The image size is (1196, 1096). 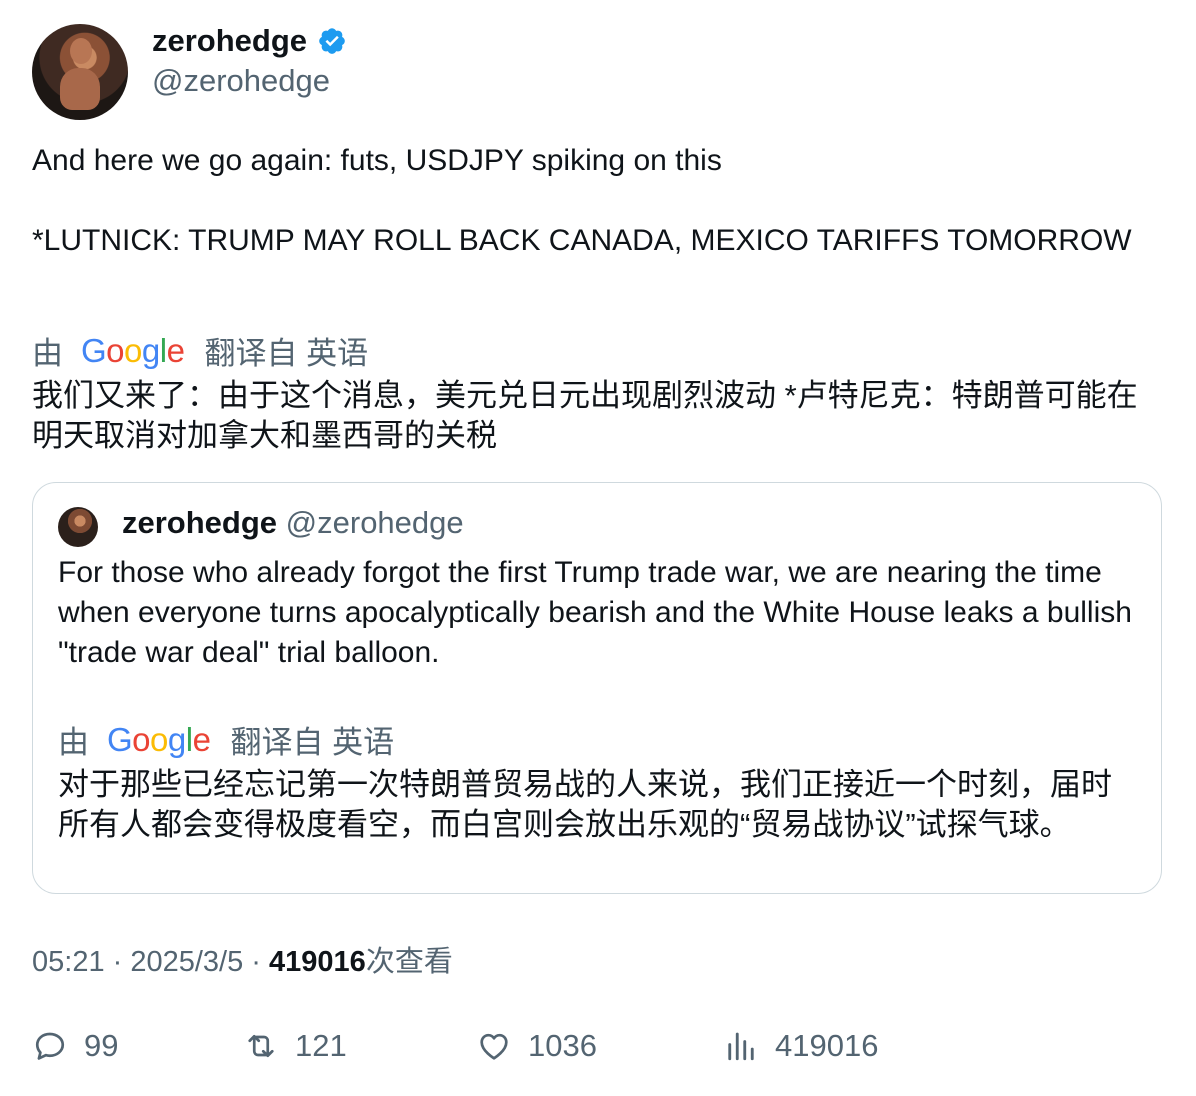 I want to click on tweet-meta: 05:21 · 2025/3/5 · 419016次查看, so click(x=242, y=962).